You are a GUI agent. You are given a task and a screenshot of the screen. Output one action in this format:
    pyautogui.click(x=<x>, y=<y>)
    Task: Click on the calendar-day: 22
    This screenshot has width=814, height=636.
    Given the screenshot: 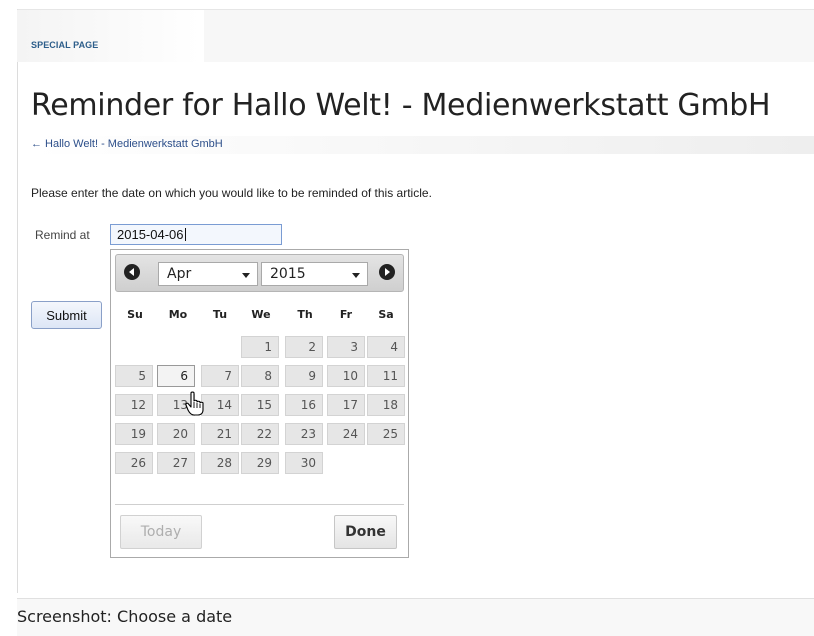 What is the action you would take?
    pyautogui.click(x=260, y=434)
    